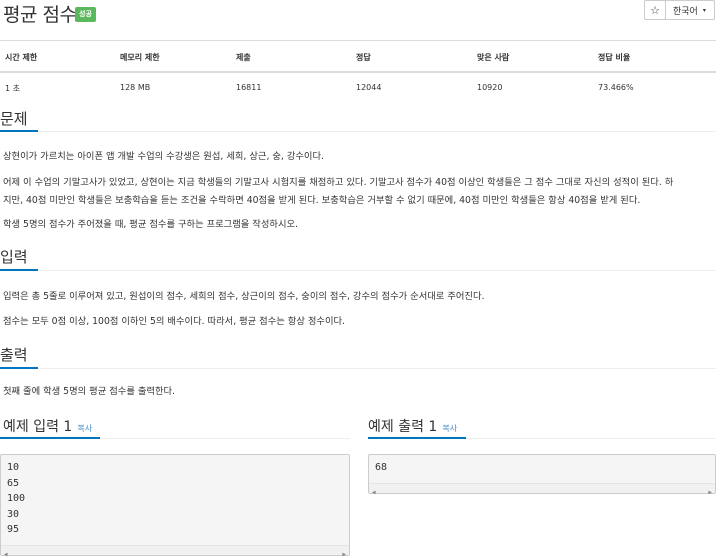  I want to click on stats-header-row: 시간 제한 메모리 제한 제출 정답 맞은 사람 정답 비율, so click(358, 57).